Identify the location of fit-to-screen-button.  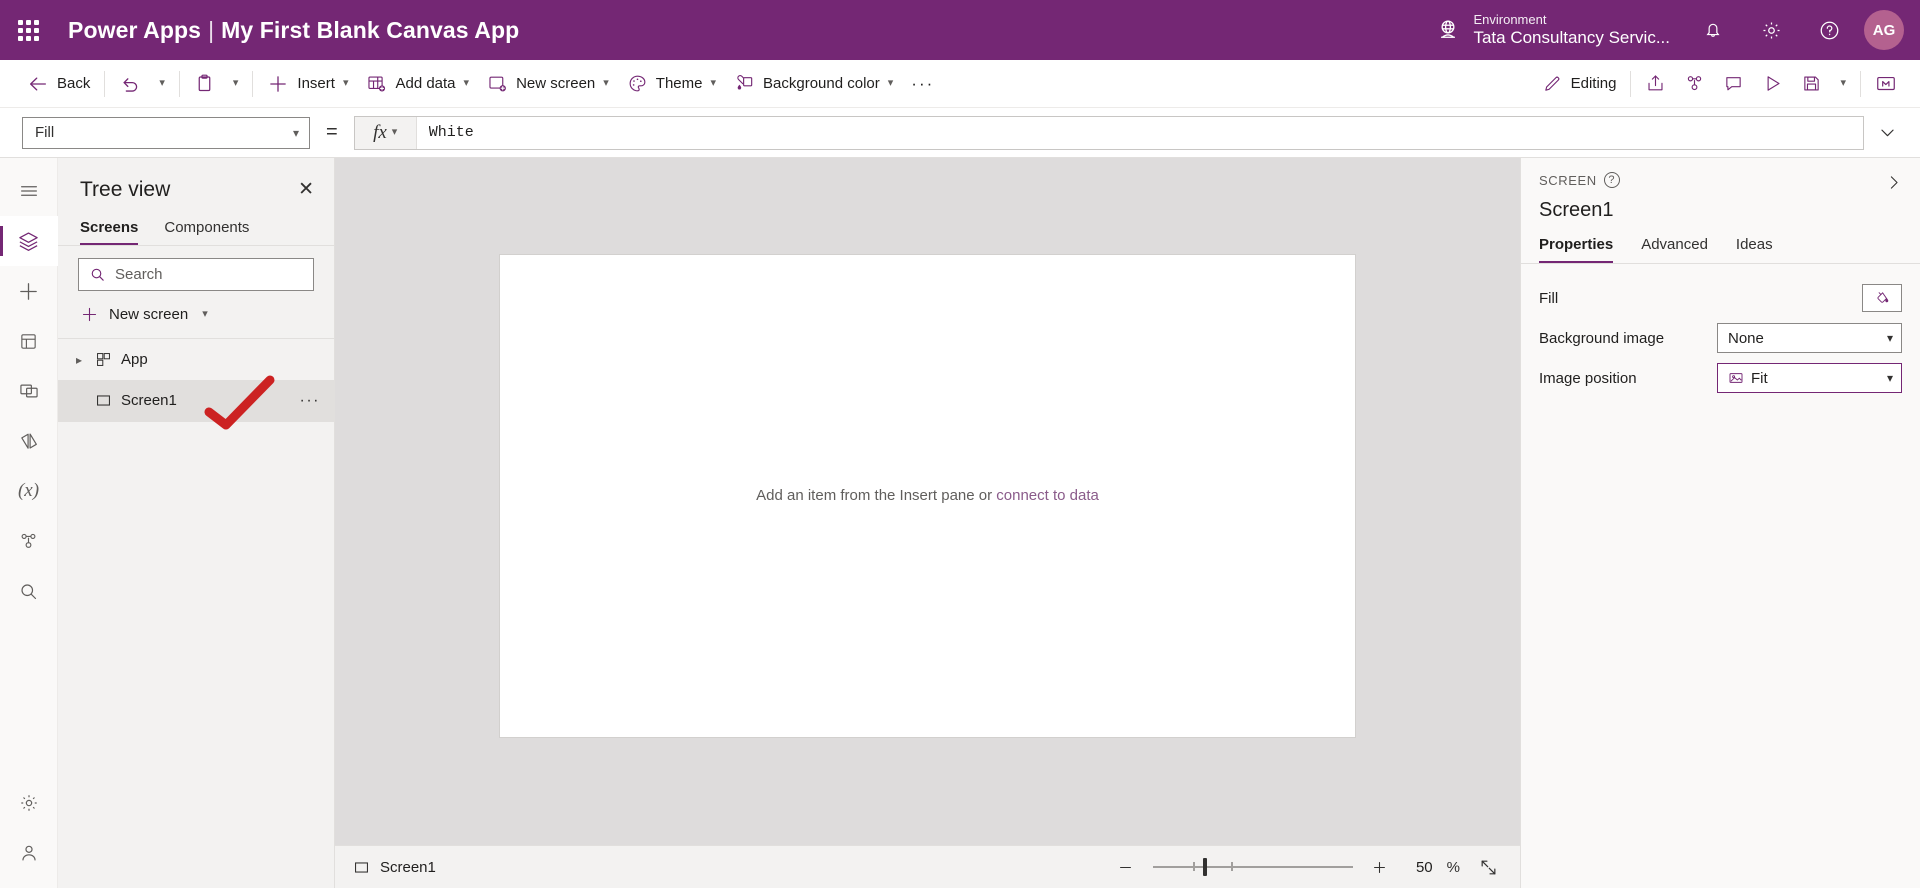
(1488, 867).